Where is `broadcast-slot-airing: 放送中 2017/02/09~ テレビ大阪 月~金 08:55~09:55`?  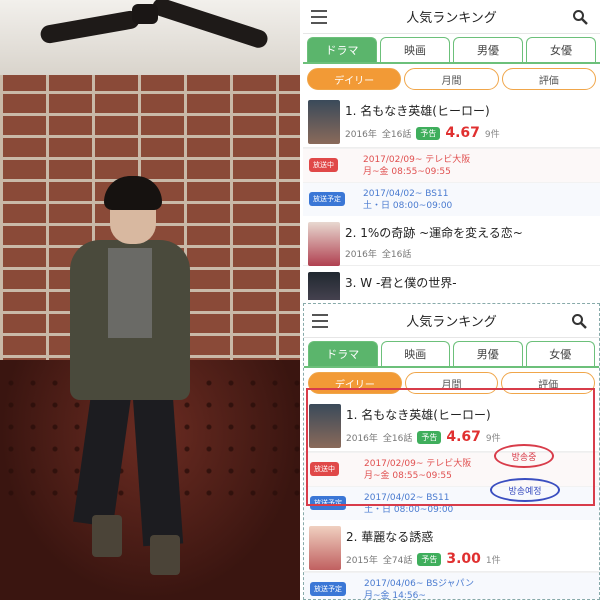
broadcast-slot-airing: 放送中 2017/02/09~ テレビ大阪 月~金 08:55~09:55 is located at coordinates (451, 165).